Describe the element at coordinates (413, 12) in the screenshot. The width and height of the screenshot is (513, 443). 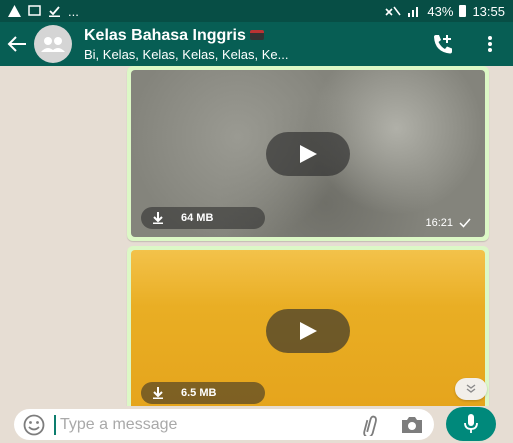
I see `signal-bars-icon` at that location.